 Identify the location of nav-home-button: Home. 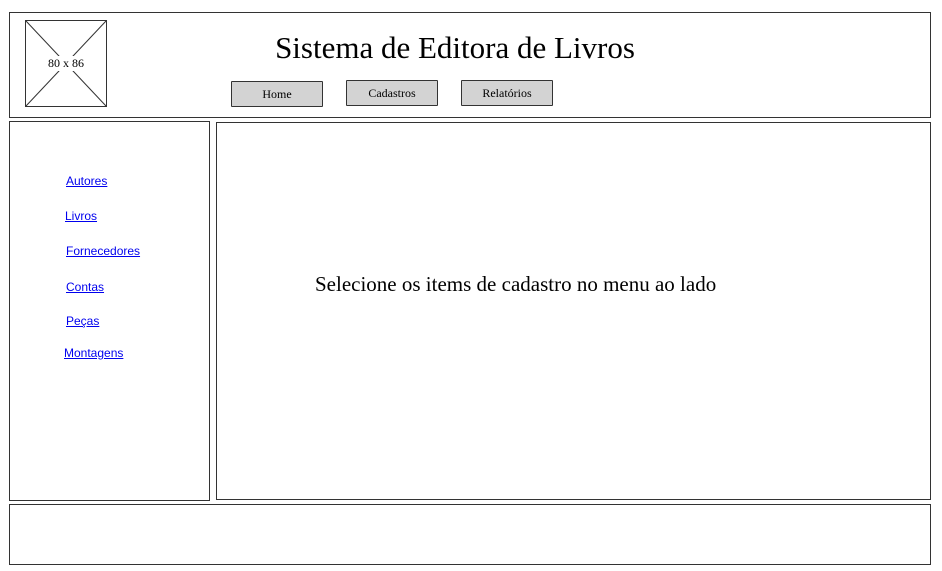
(277, 94).